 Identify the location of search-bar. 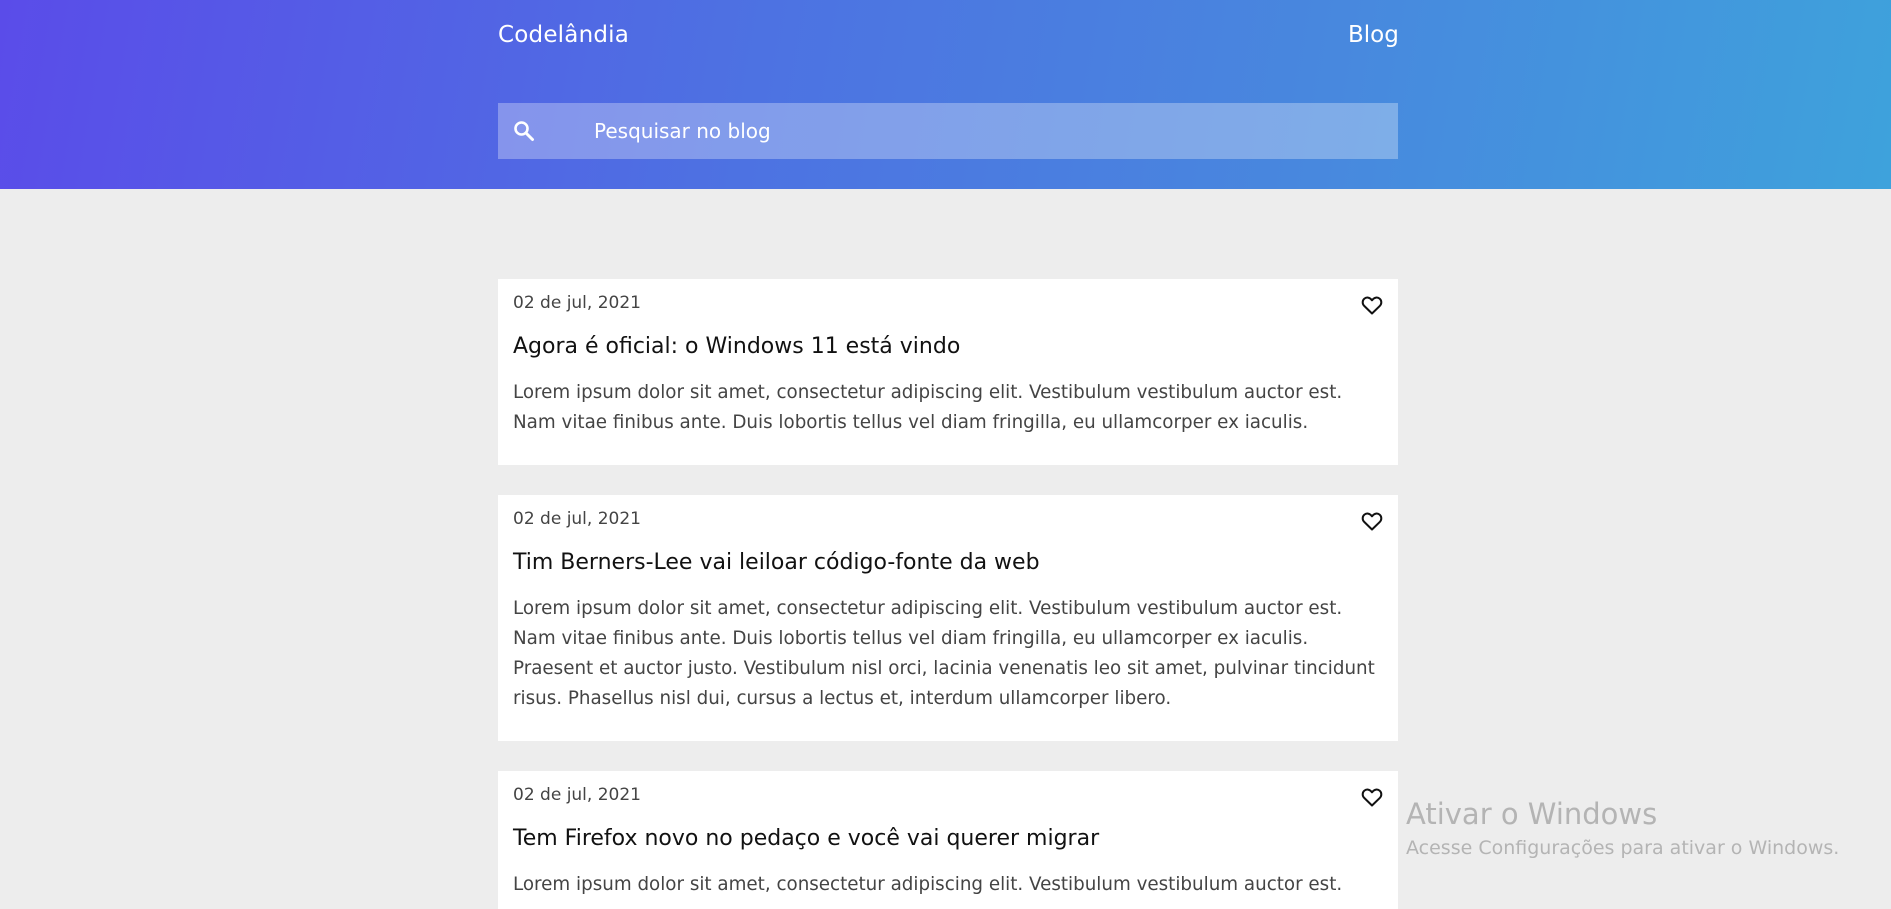
(948, 131).